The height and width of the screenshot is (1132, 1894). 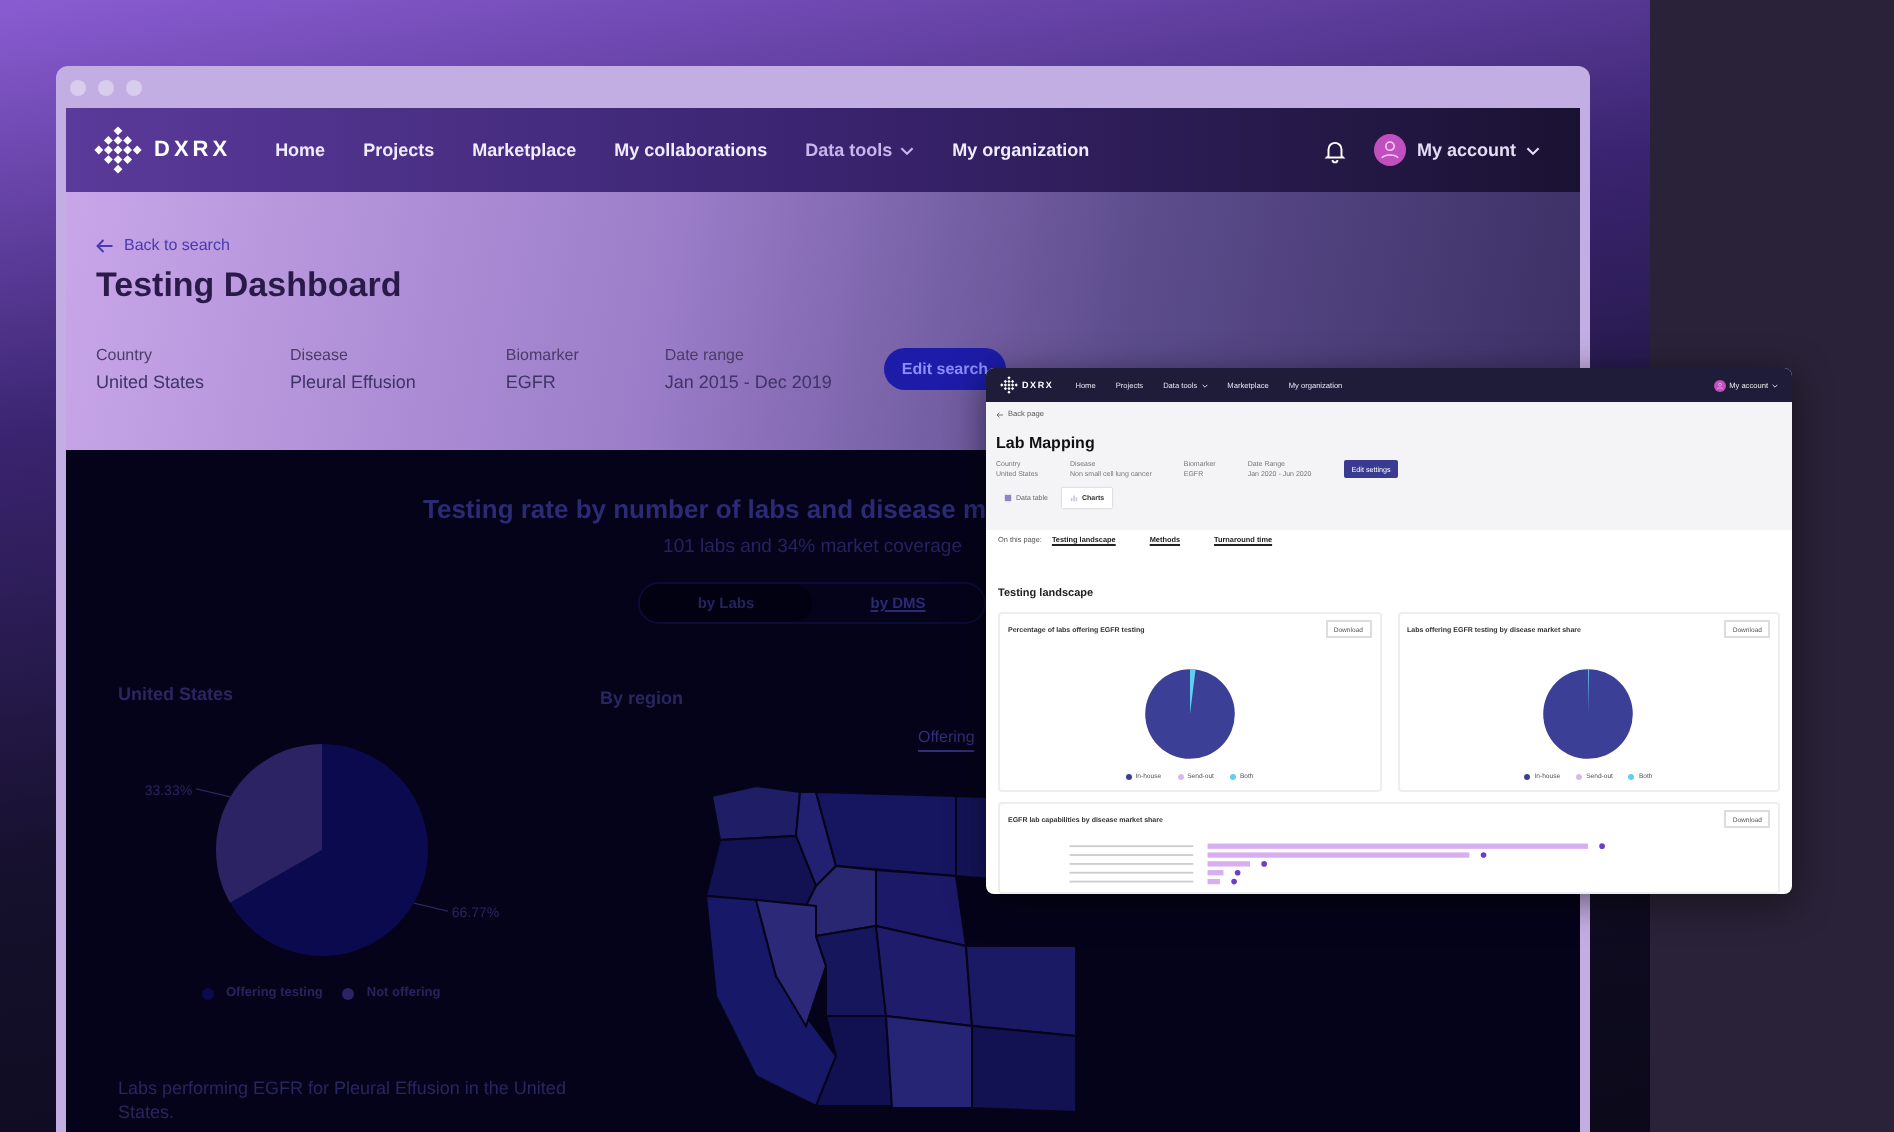 What do you see at coordinates (343, 1100) in the screenshot?
I see `description-text: Labs performing EGFR for Pleural Effusion in the United States.` at bounding box center [343, 1100].